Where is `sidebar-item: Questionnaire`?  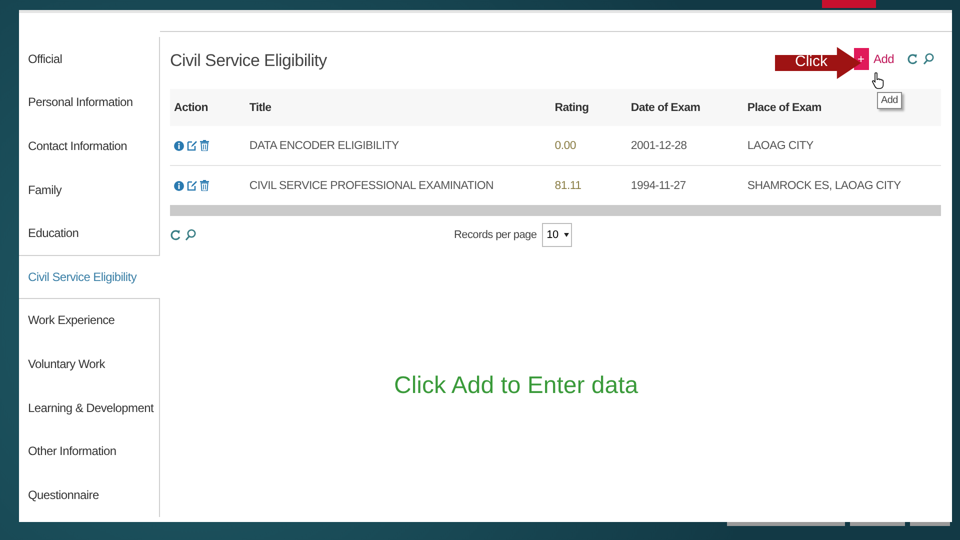 sidebar-item: Questionnaire is located at coordinates (89, 494).